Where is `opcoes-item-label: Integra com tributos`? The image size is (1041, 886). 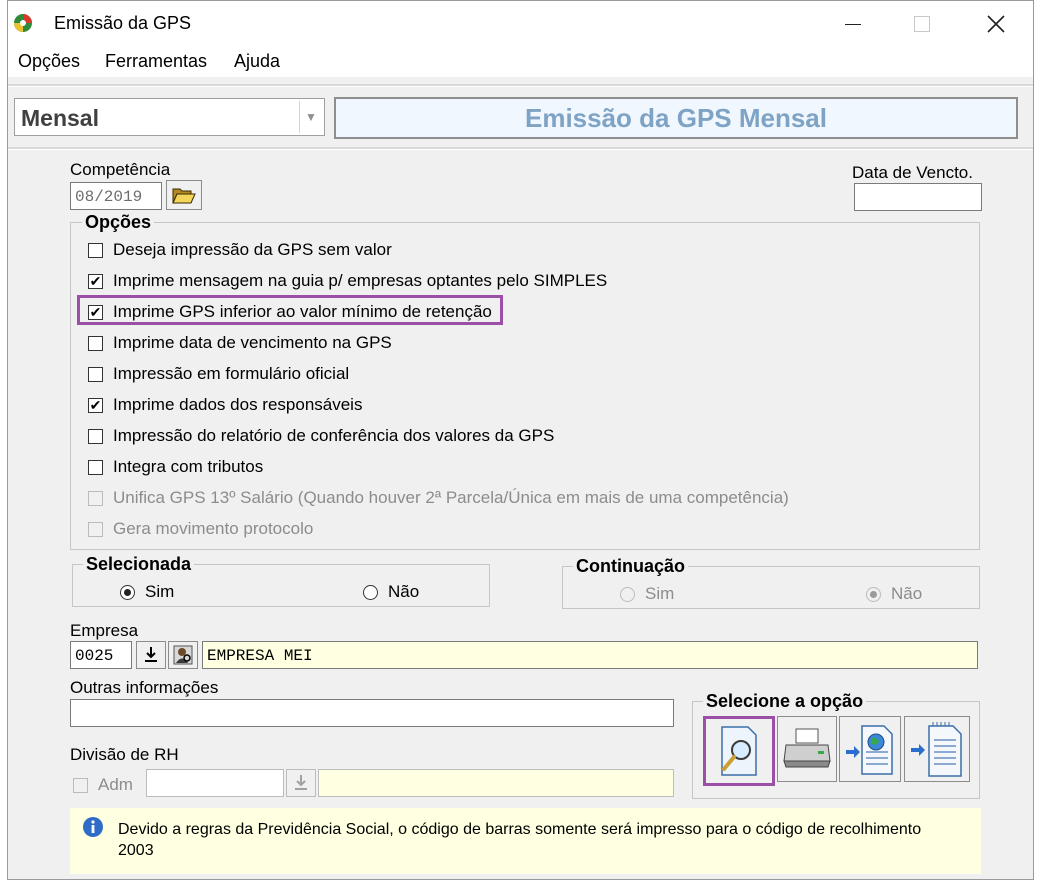 opcoes-item-label: Integra com tributos is located at coordinates (188, 466).